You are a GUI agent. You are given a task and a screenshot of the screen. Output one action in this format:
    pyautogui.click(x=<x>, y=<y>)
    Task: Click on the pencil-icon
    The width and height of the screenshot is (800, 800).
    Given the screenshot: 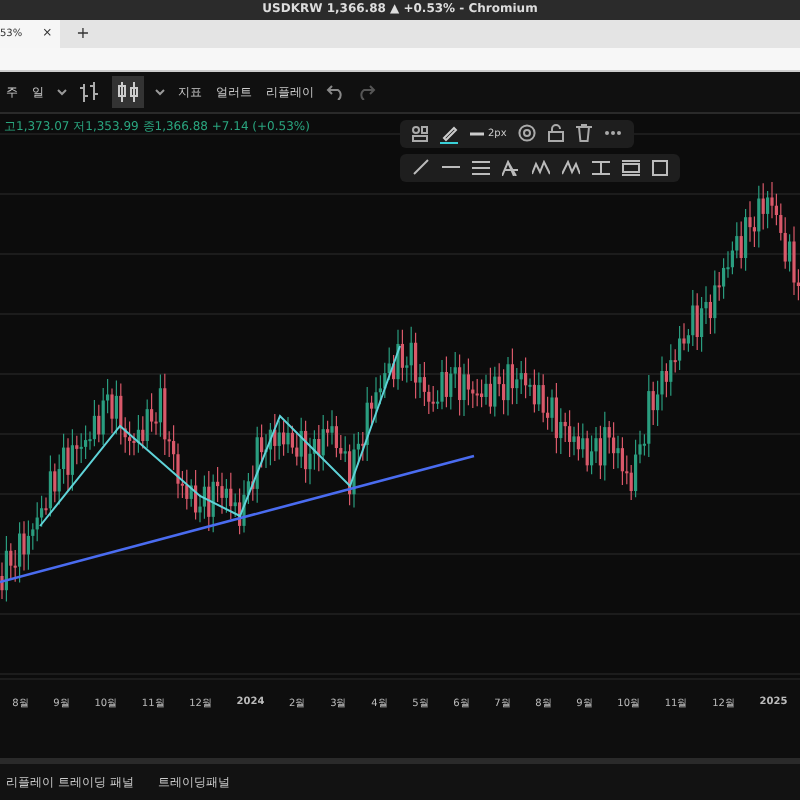 What is the action you would take?
    pyautogui.click(x=449, y=133)
    